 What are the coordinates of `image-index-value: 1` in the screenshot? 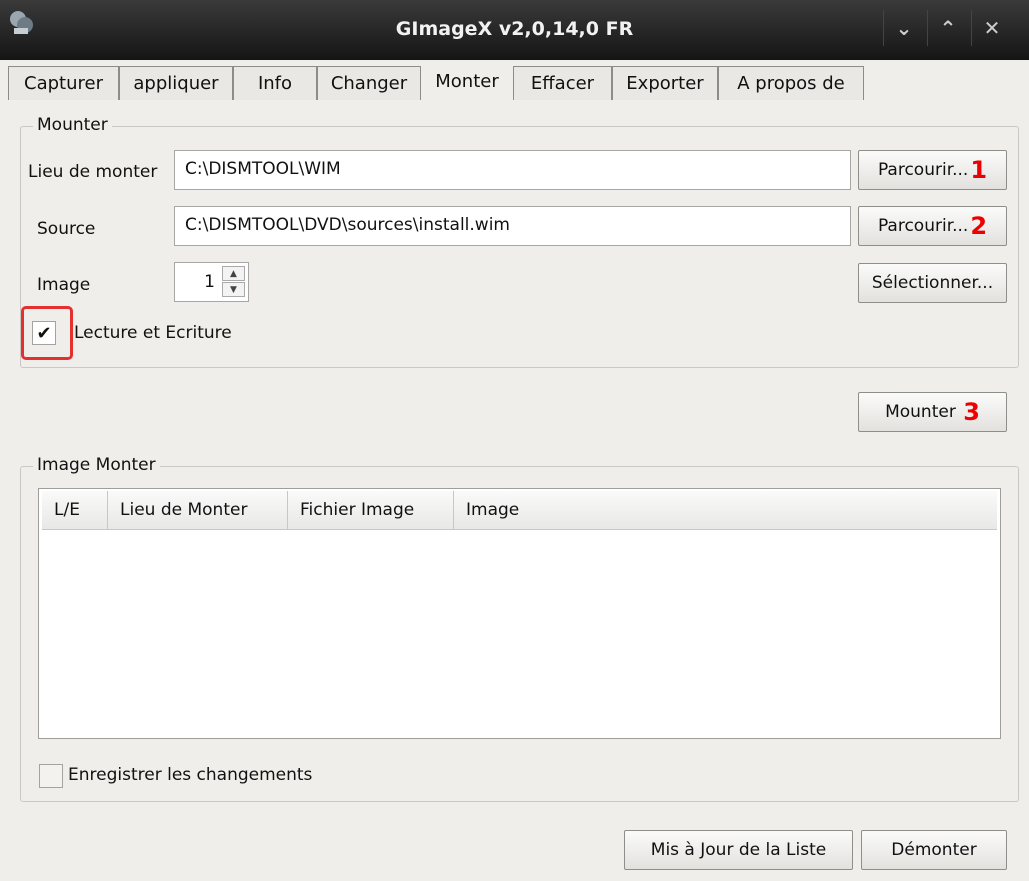 It's located at (209, 282).